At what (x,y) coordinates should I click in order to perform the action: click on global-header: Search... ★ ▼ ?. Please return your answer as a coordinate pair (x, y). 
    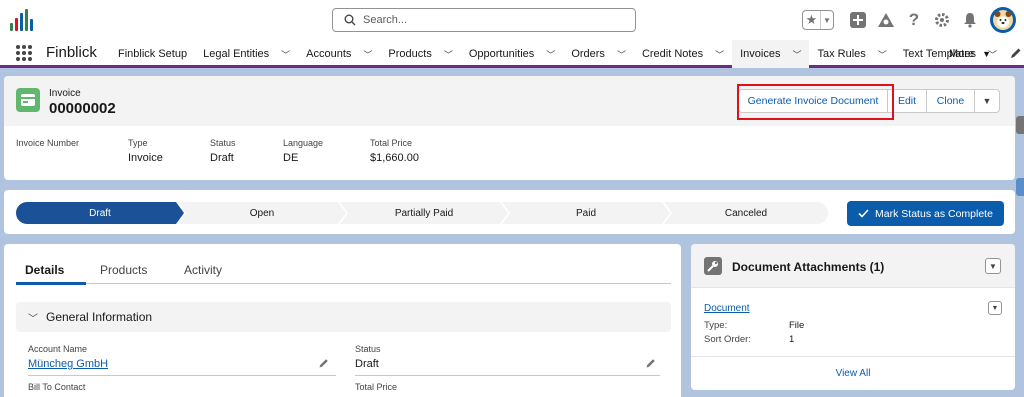
    Looking at the image, I should click on (512, 20).